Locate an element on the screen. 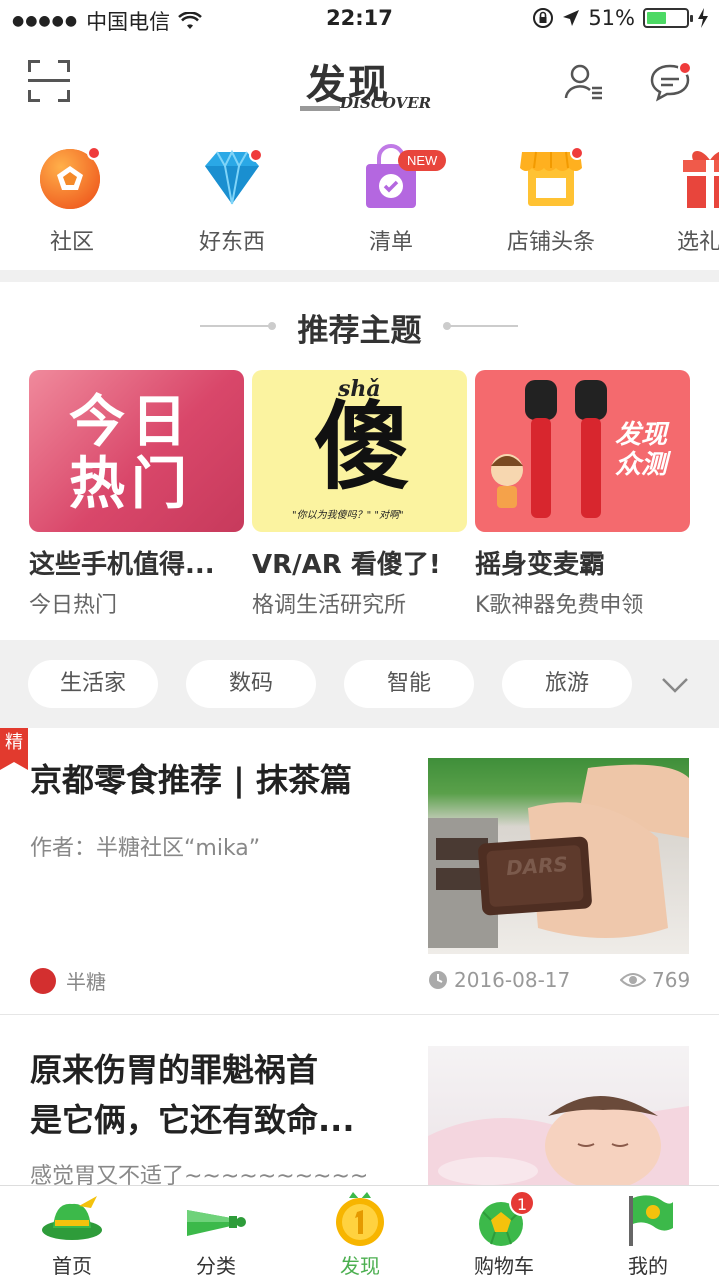 The image size is (719, 1280). app-logo: 发现 DISCOVER is located at coordinates (365, 85).